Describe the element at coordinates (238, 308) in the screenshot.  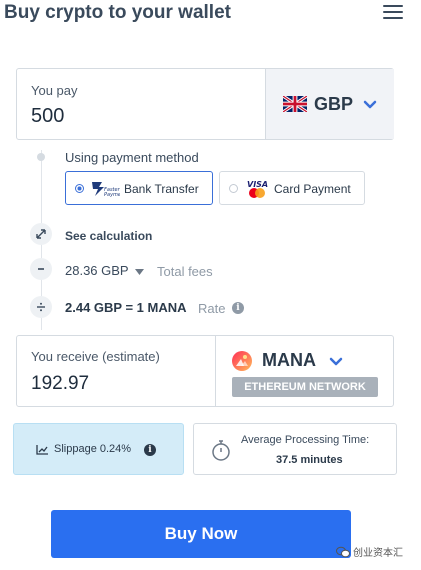
I see `info-icon: i` at that location.